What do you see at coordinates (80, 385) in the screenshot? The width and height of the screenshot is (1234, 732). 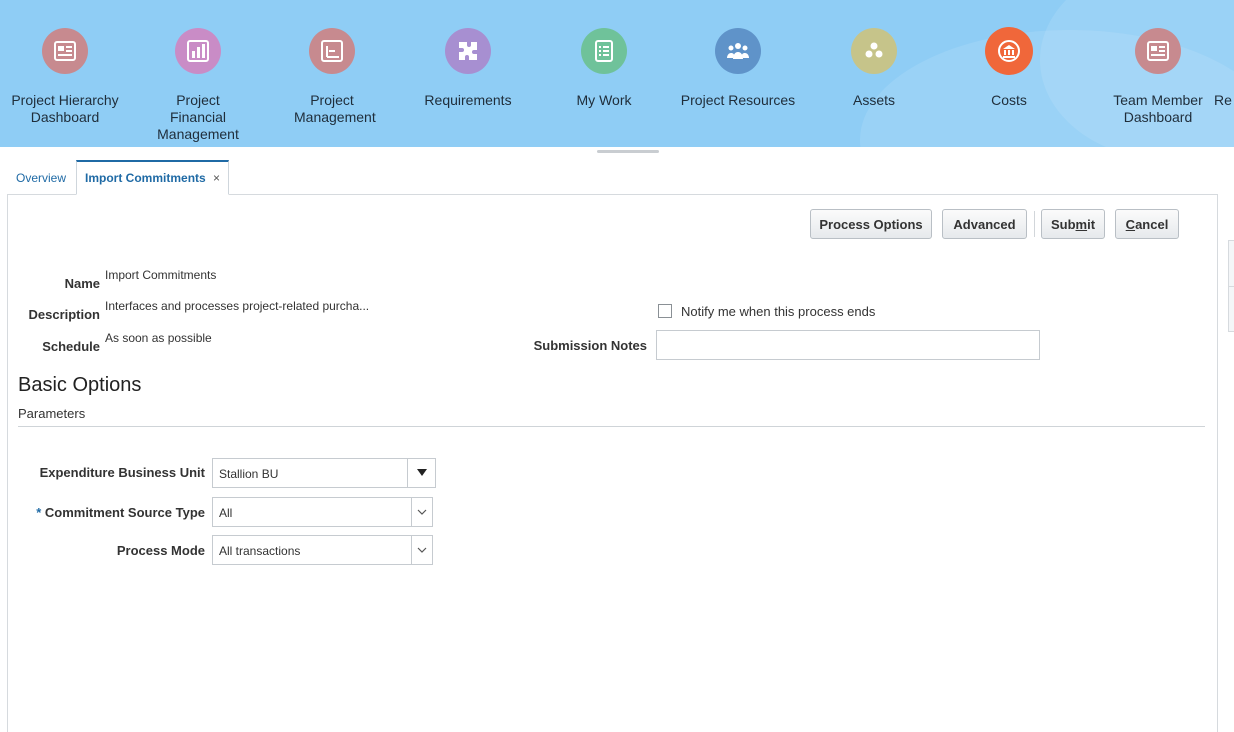 I see `section-title: Basic Options` at bounding box center [80, 385].